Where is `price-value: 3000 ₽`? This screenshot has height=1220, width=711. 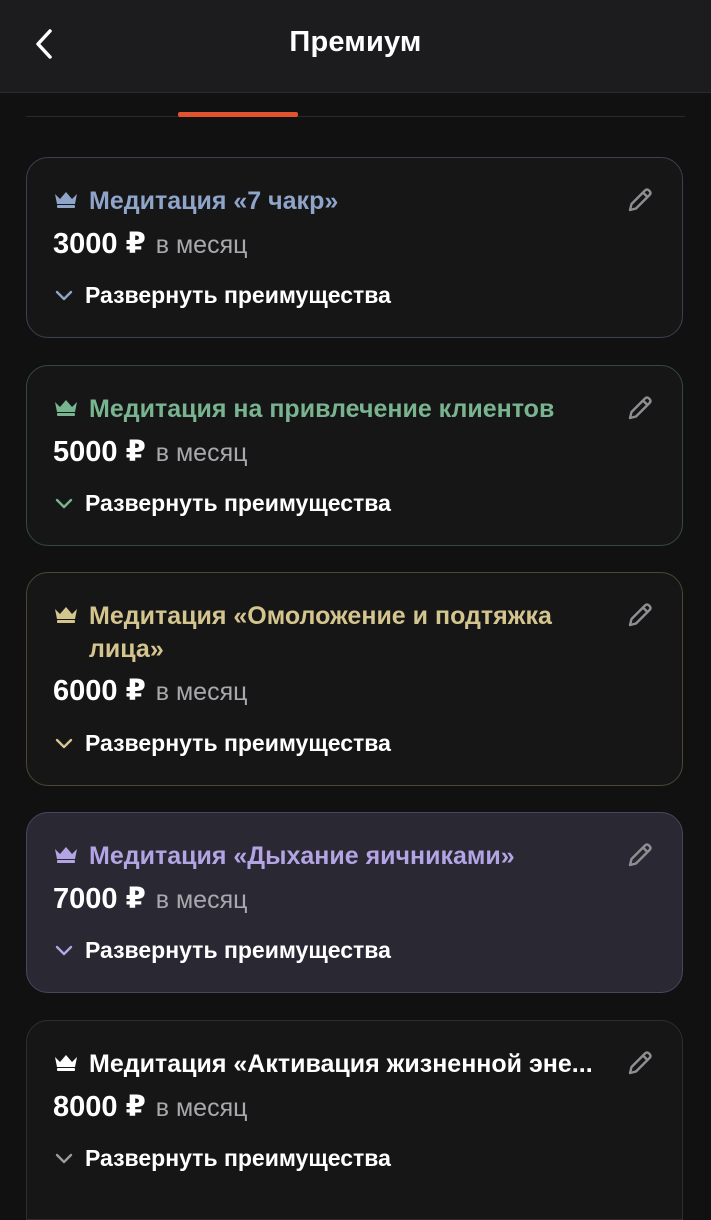 price-value: 3000 ₽ is located at coordinates (99, 244).